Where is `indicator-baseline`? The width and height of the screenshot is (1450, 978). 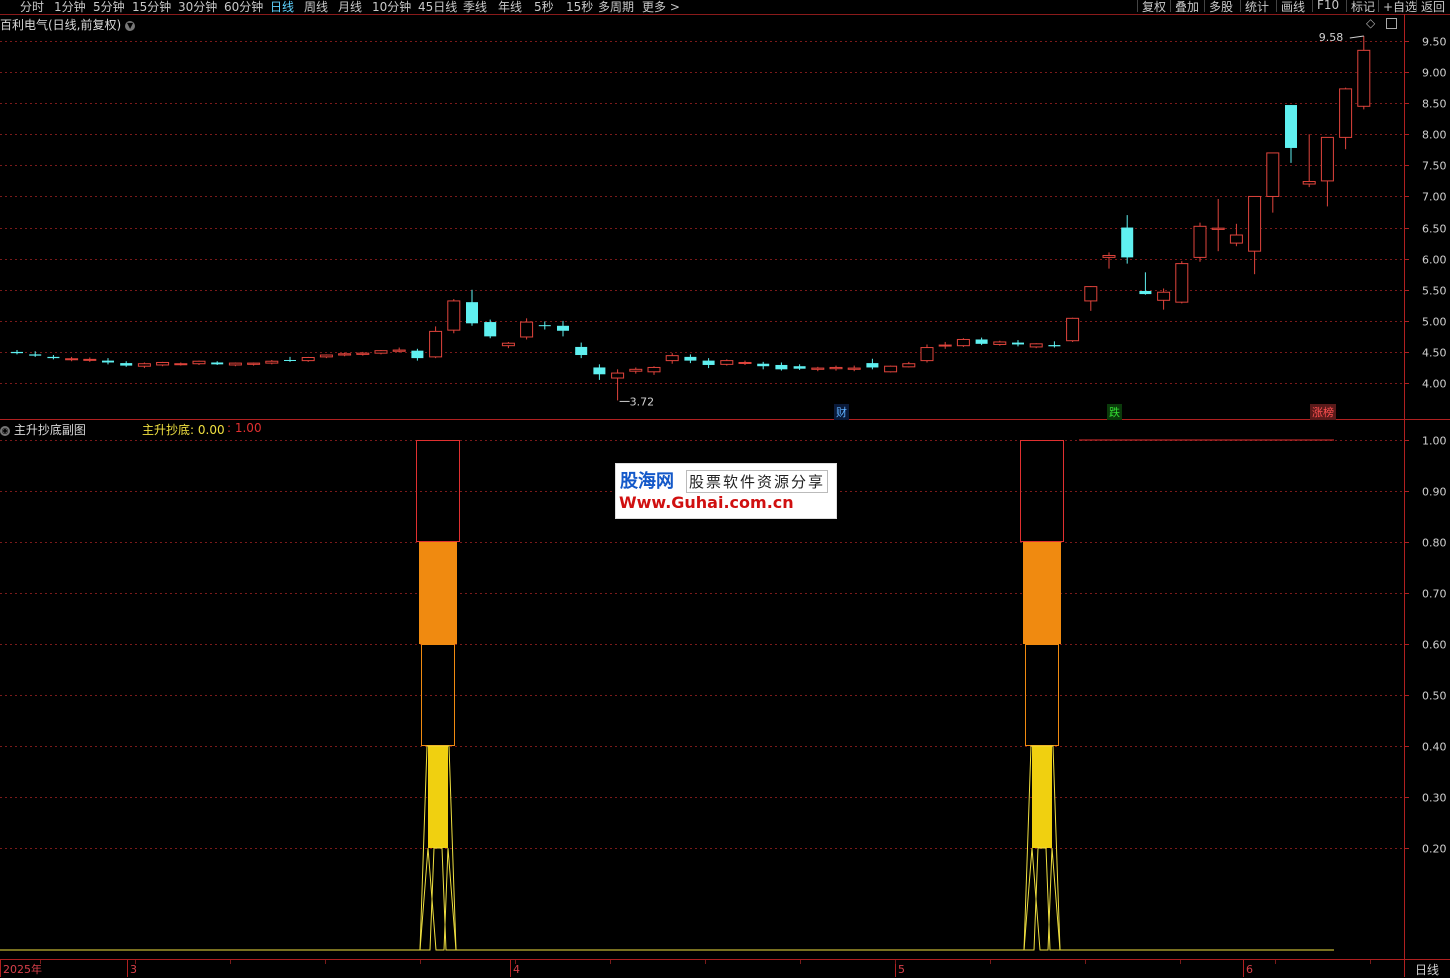
indicator-baseline is located at coordinates (667, 899).